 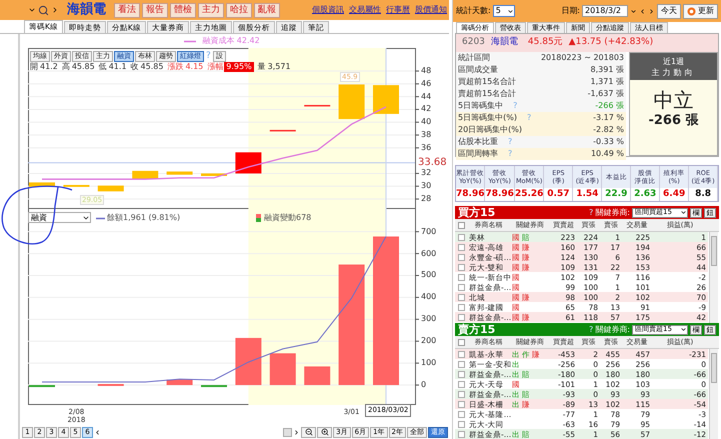 What do you see at coordinates (134, 67) in the screenshot?
I see `quote-label: 收` at bounding box center [134, 67].